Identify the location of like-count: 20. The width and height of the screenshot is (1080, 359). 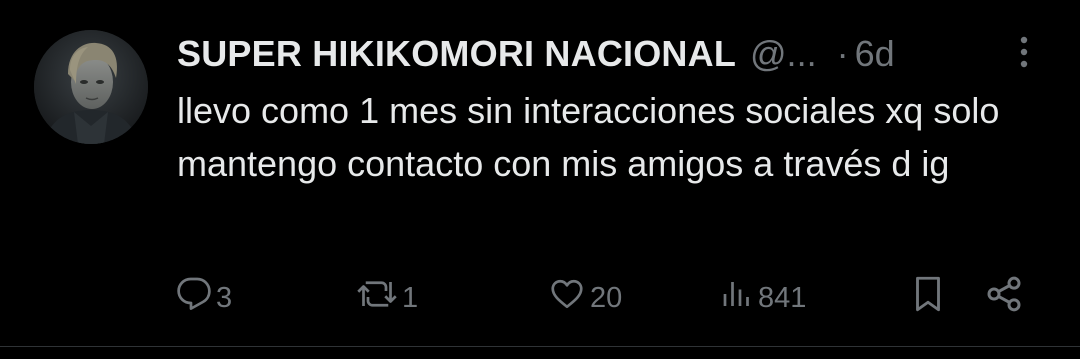
(606, 297).